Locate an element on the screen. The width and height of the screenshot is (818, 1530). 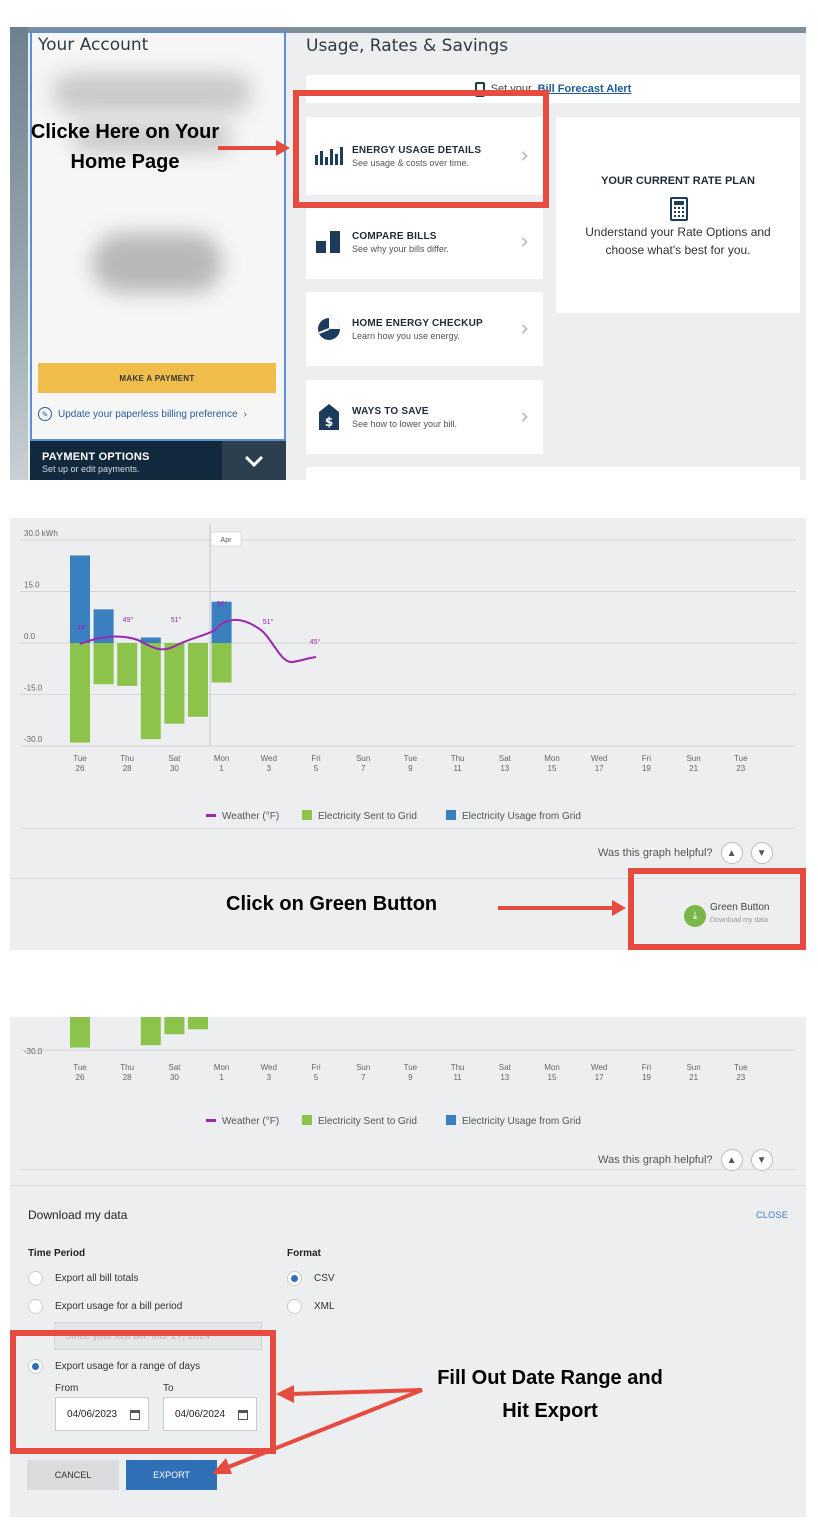
month-marker-label: Apr is located at coordinates (227, 540).